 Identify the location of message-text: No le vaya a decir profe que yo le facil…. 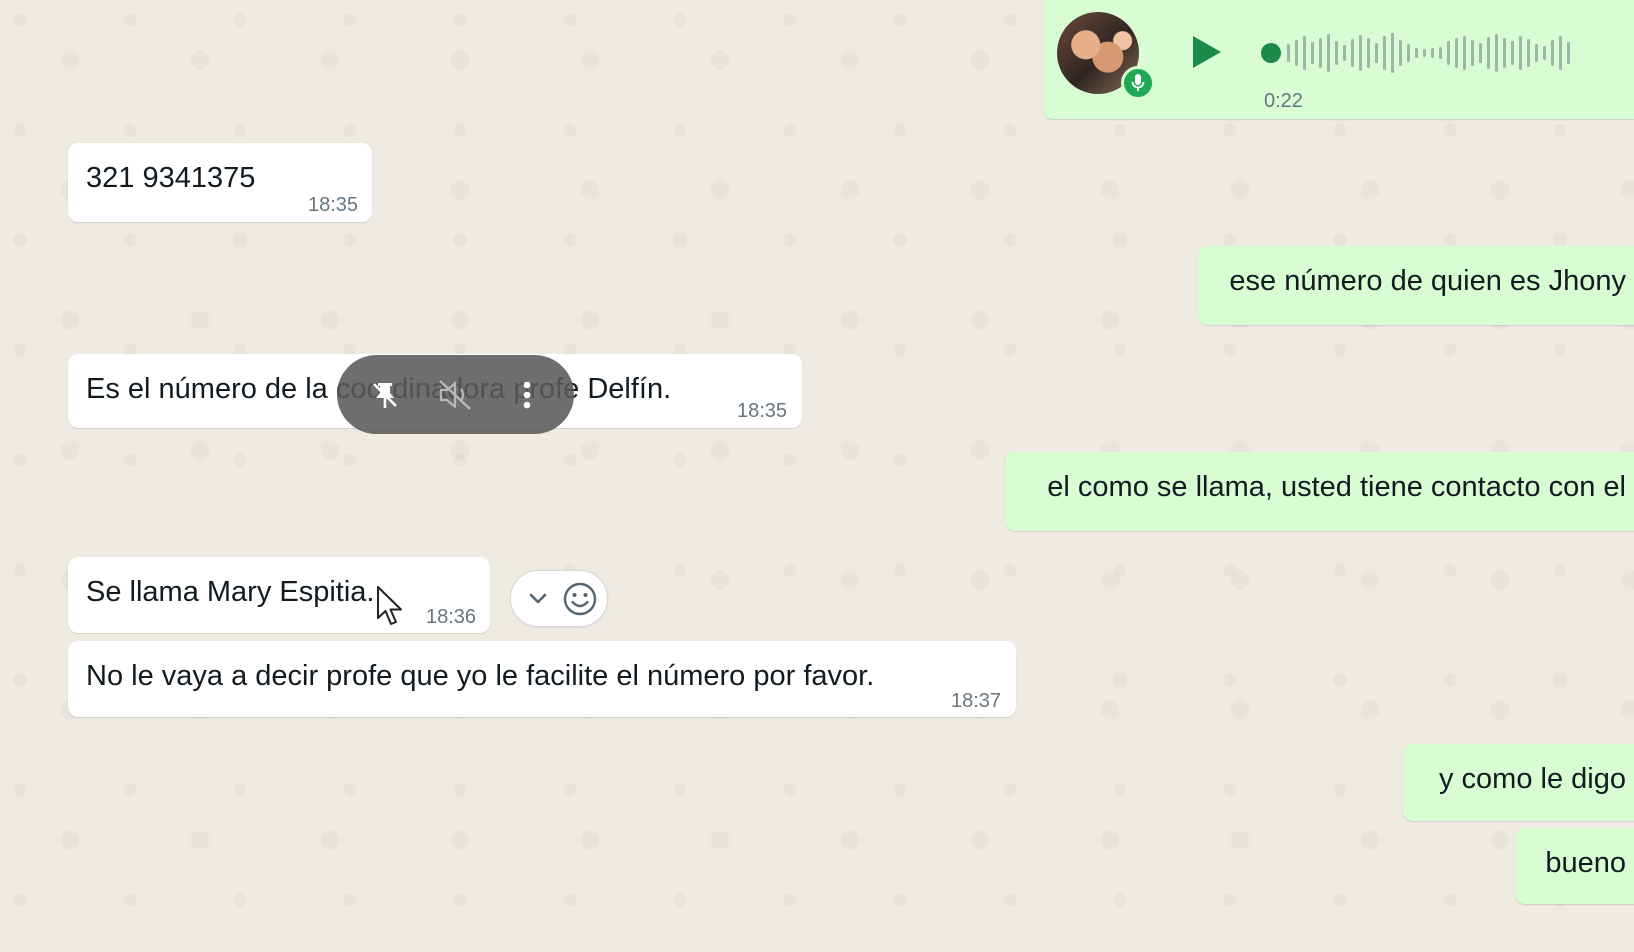
(480, 676).